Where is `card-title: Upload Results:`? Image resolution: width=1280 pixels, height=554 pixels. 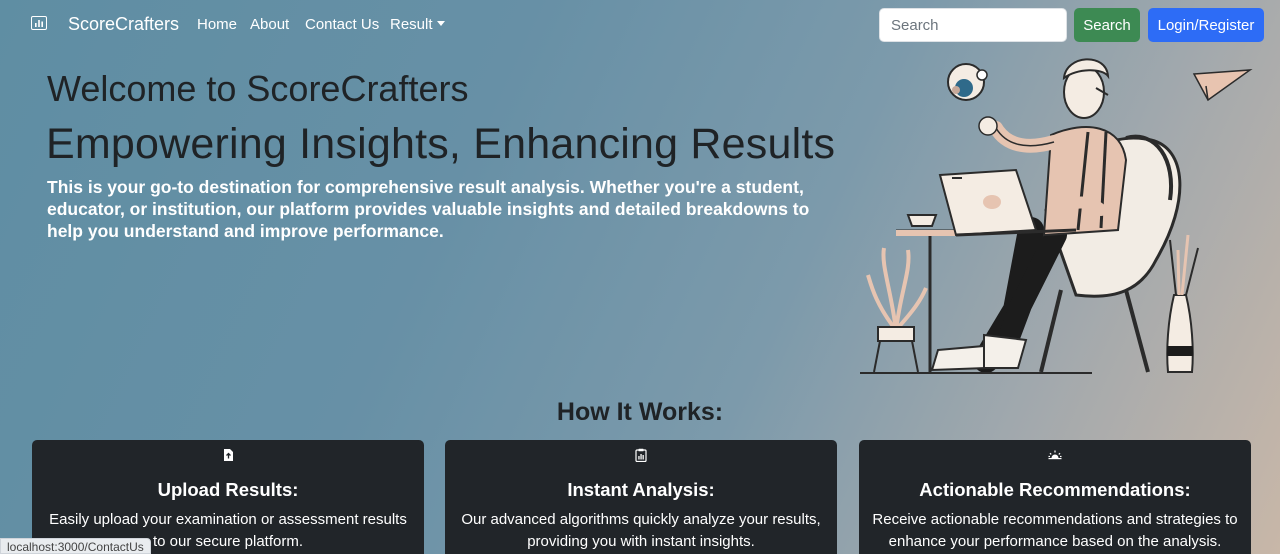 card-title: Upload Results: is located at coordinates (228, 489).